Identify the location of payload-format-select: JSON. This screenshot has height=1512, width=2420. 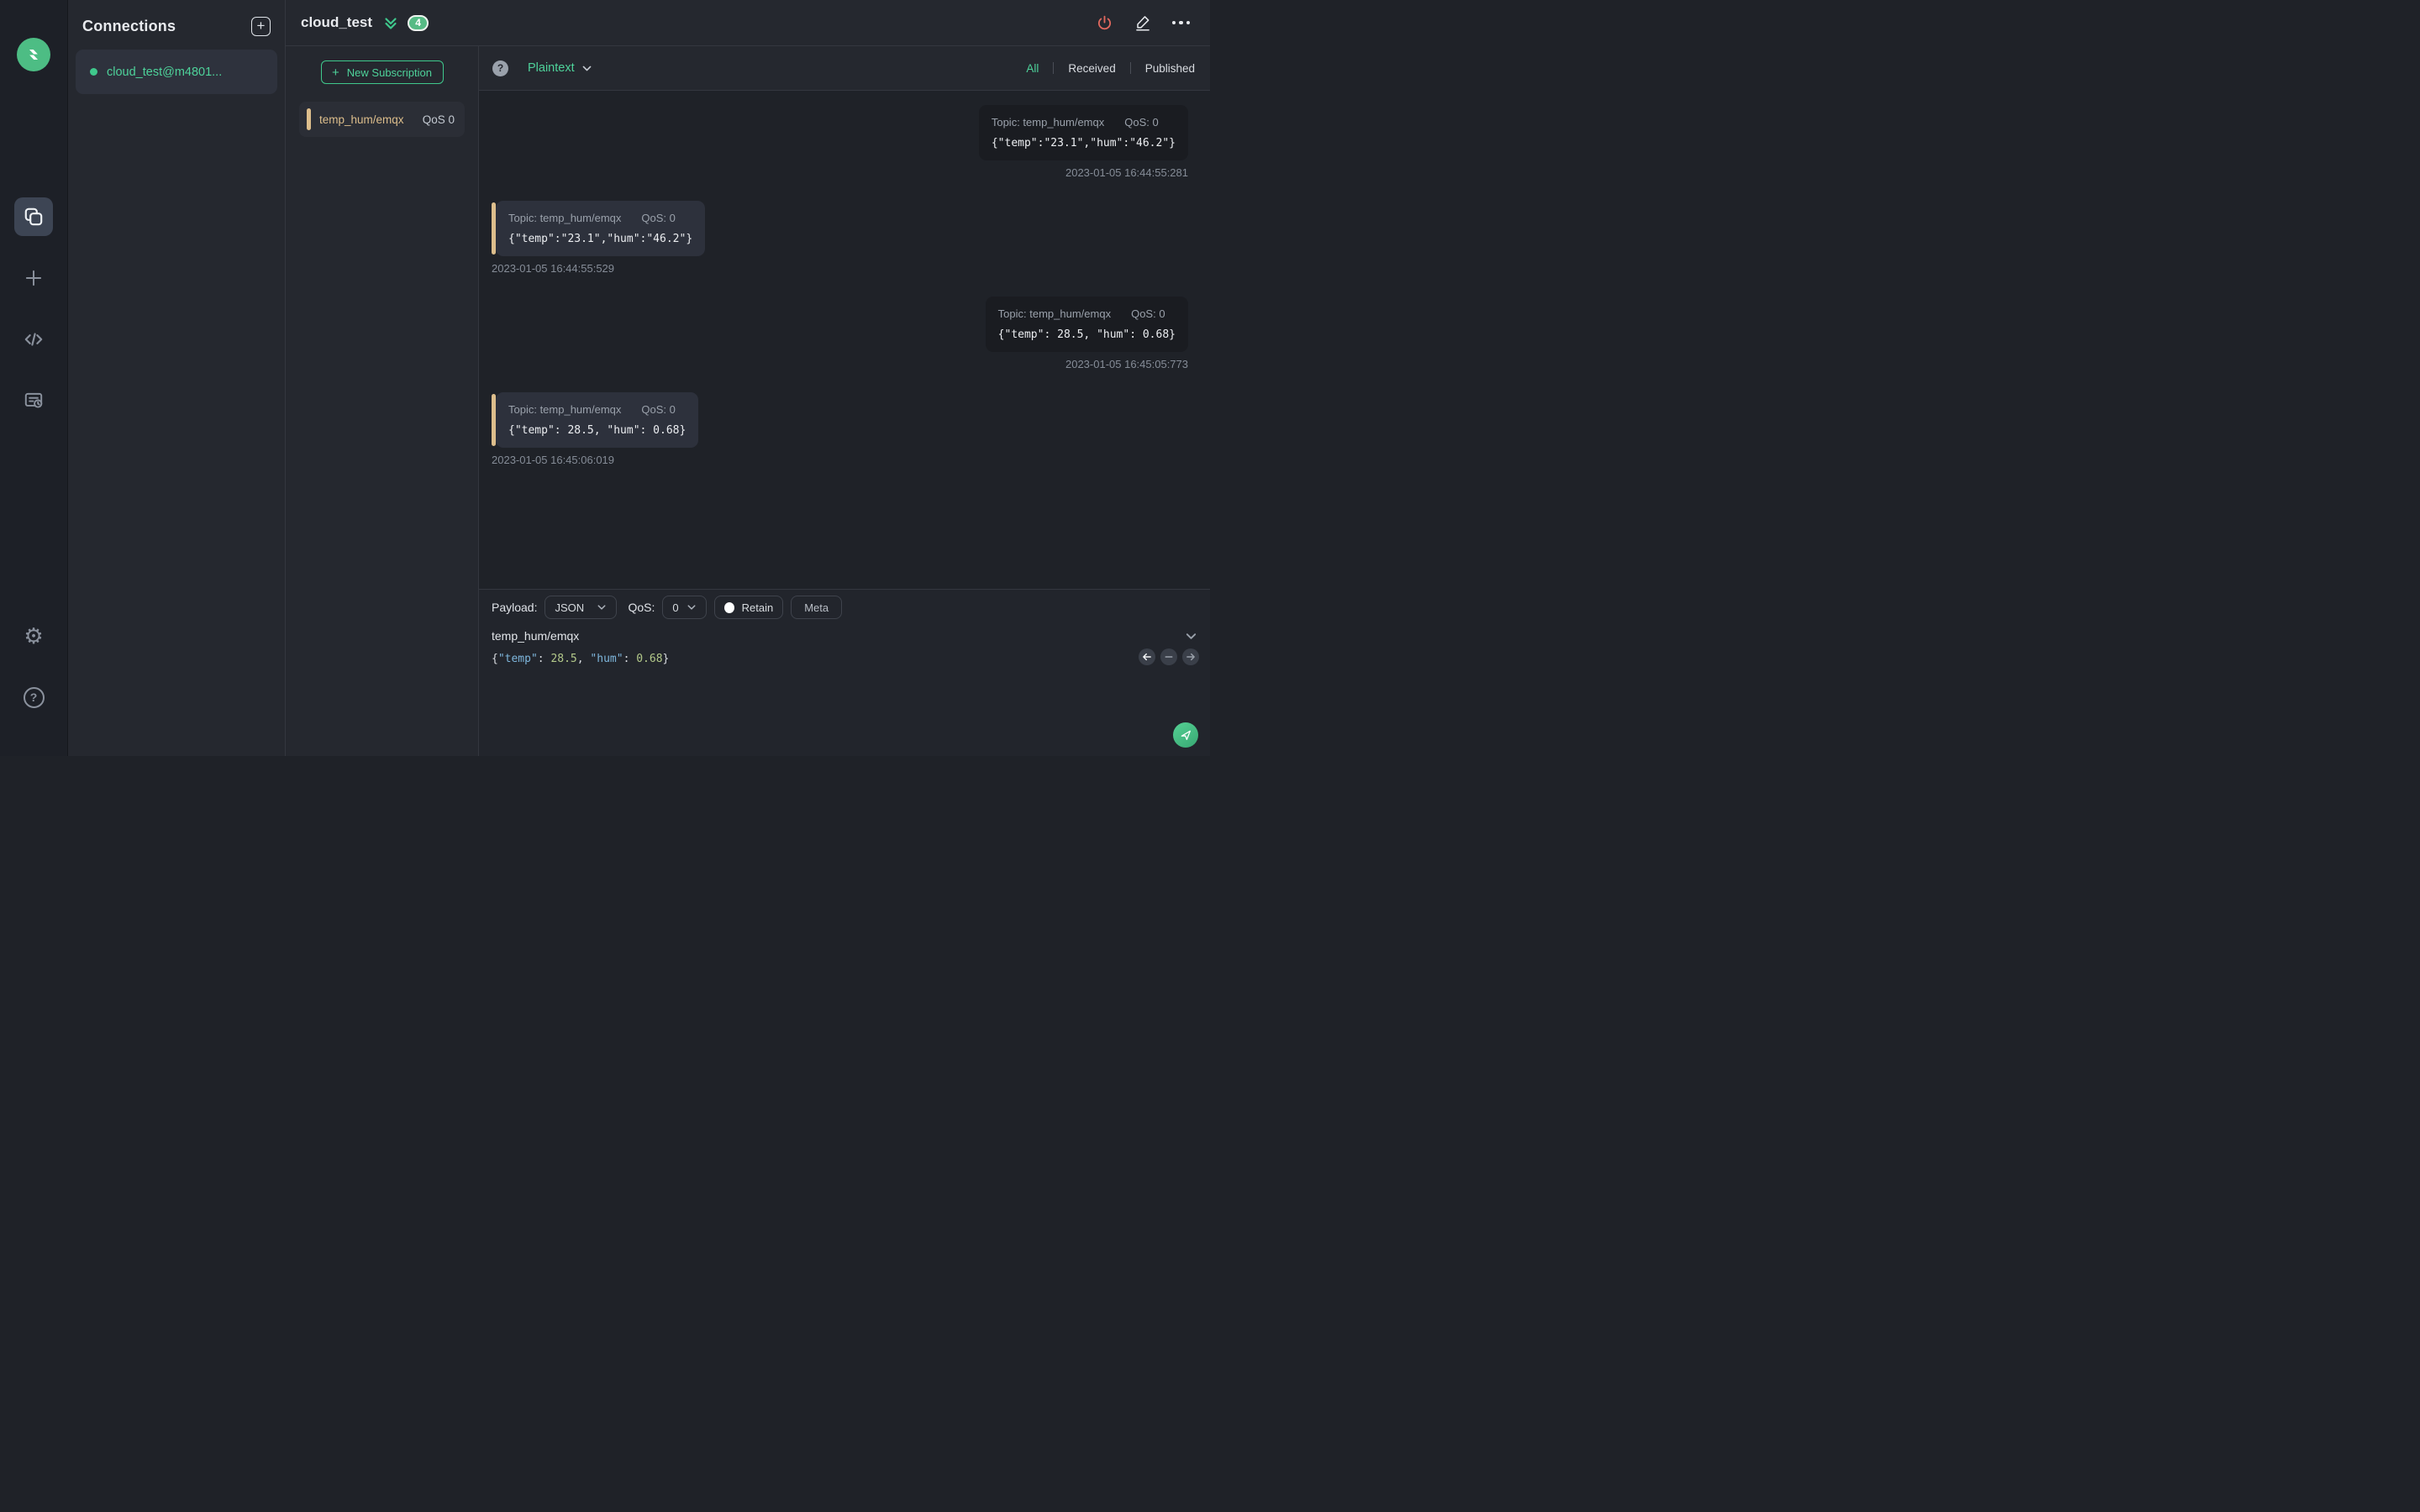
(581, 607).